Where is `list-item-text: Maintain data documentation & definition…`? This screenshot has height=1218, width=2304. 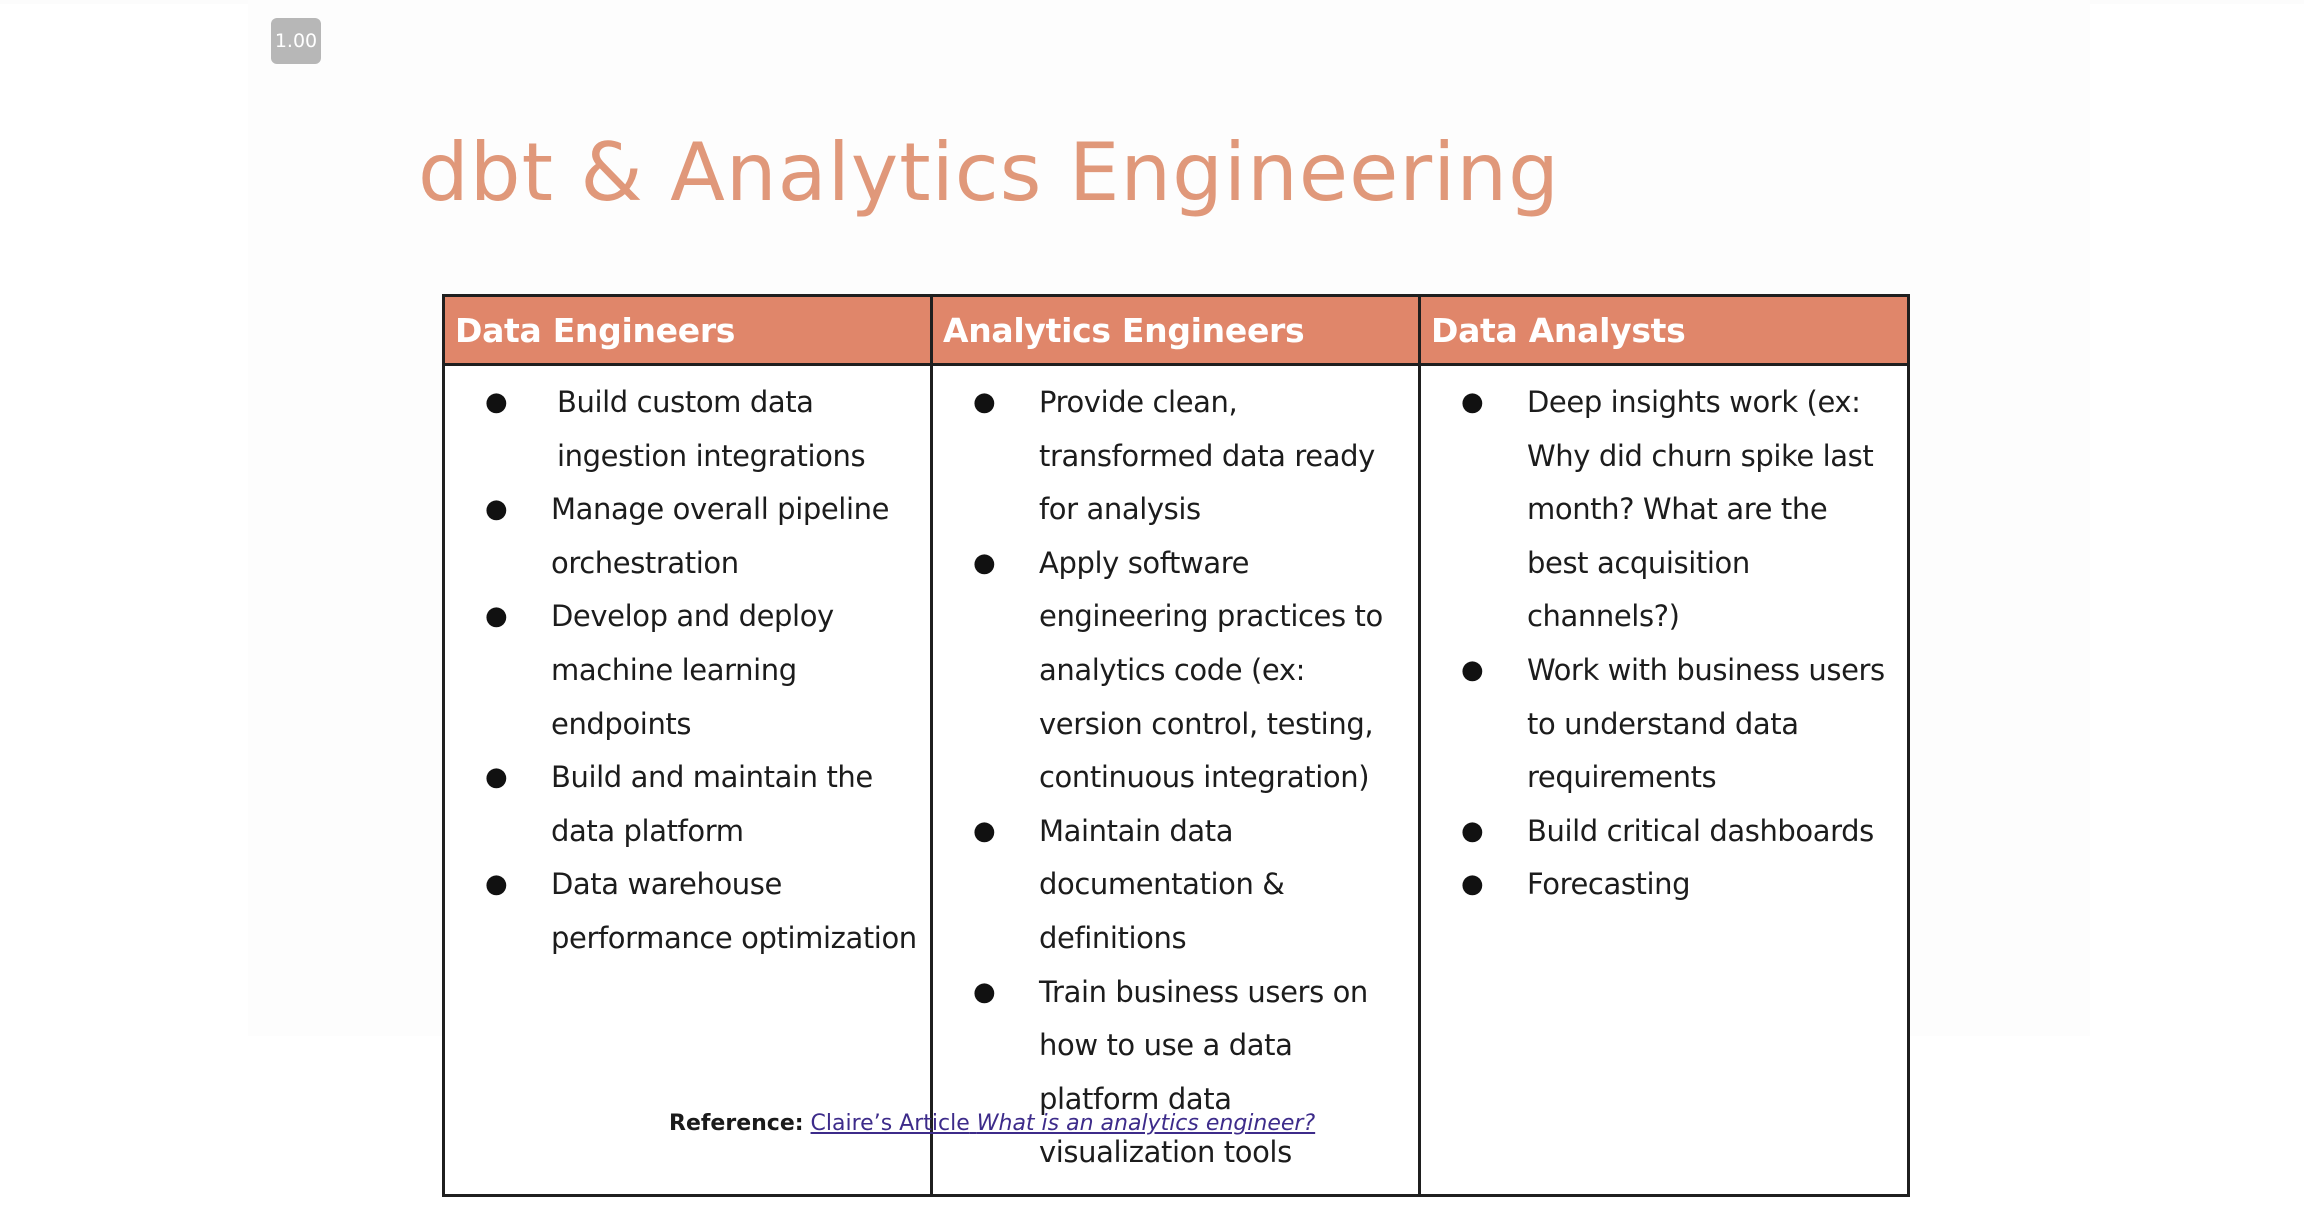
list-item-text: Maintain data documentation & definition… is located at coordinates (1162, 884).